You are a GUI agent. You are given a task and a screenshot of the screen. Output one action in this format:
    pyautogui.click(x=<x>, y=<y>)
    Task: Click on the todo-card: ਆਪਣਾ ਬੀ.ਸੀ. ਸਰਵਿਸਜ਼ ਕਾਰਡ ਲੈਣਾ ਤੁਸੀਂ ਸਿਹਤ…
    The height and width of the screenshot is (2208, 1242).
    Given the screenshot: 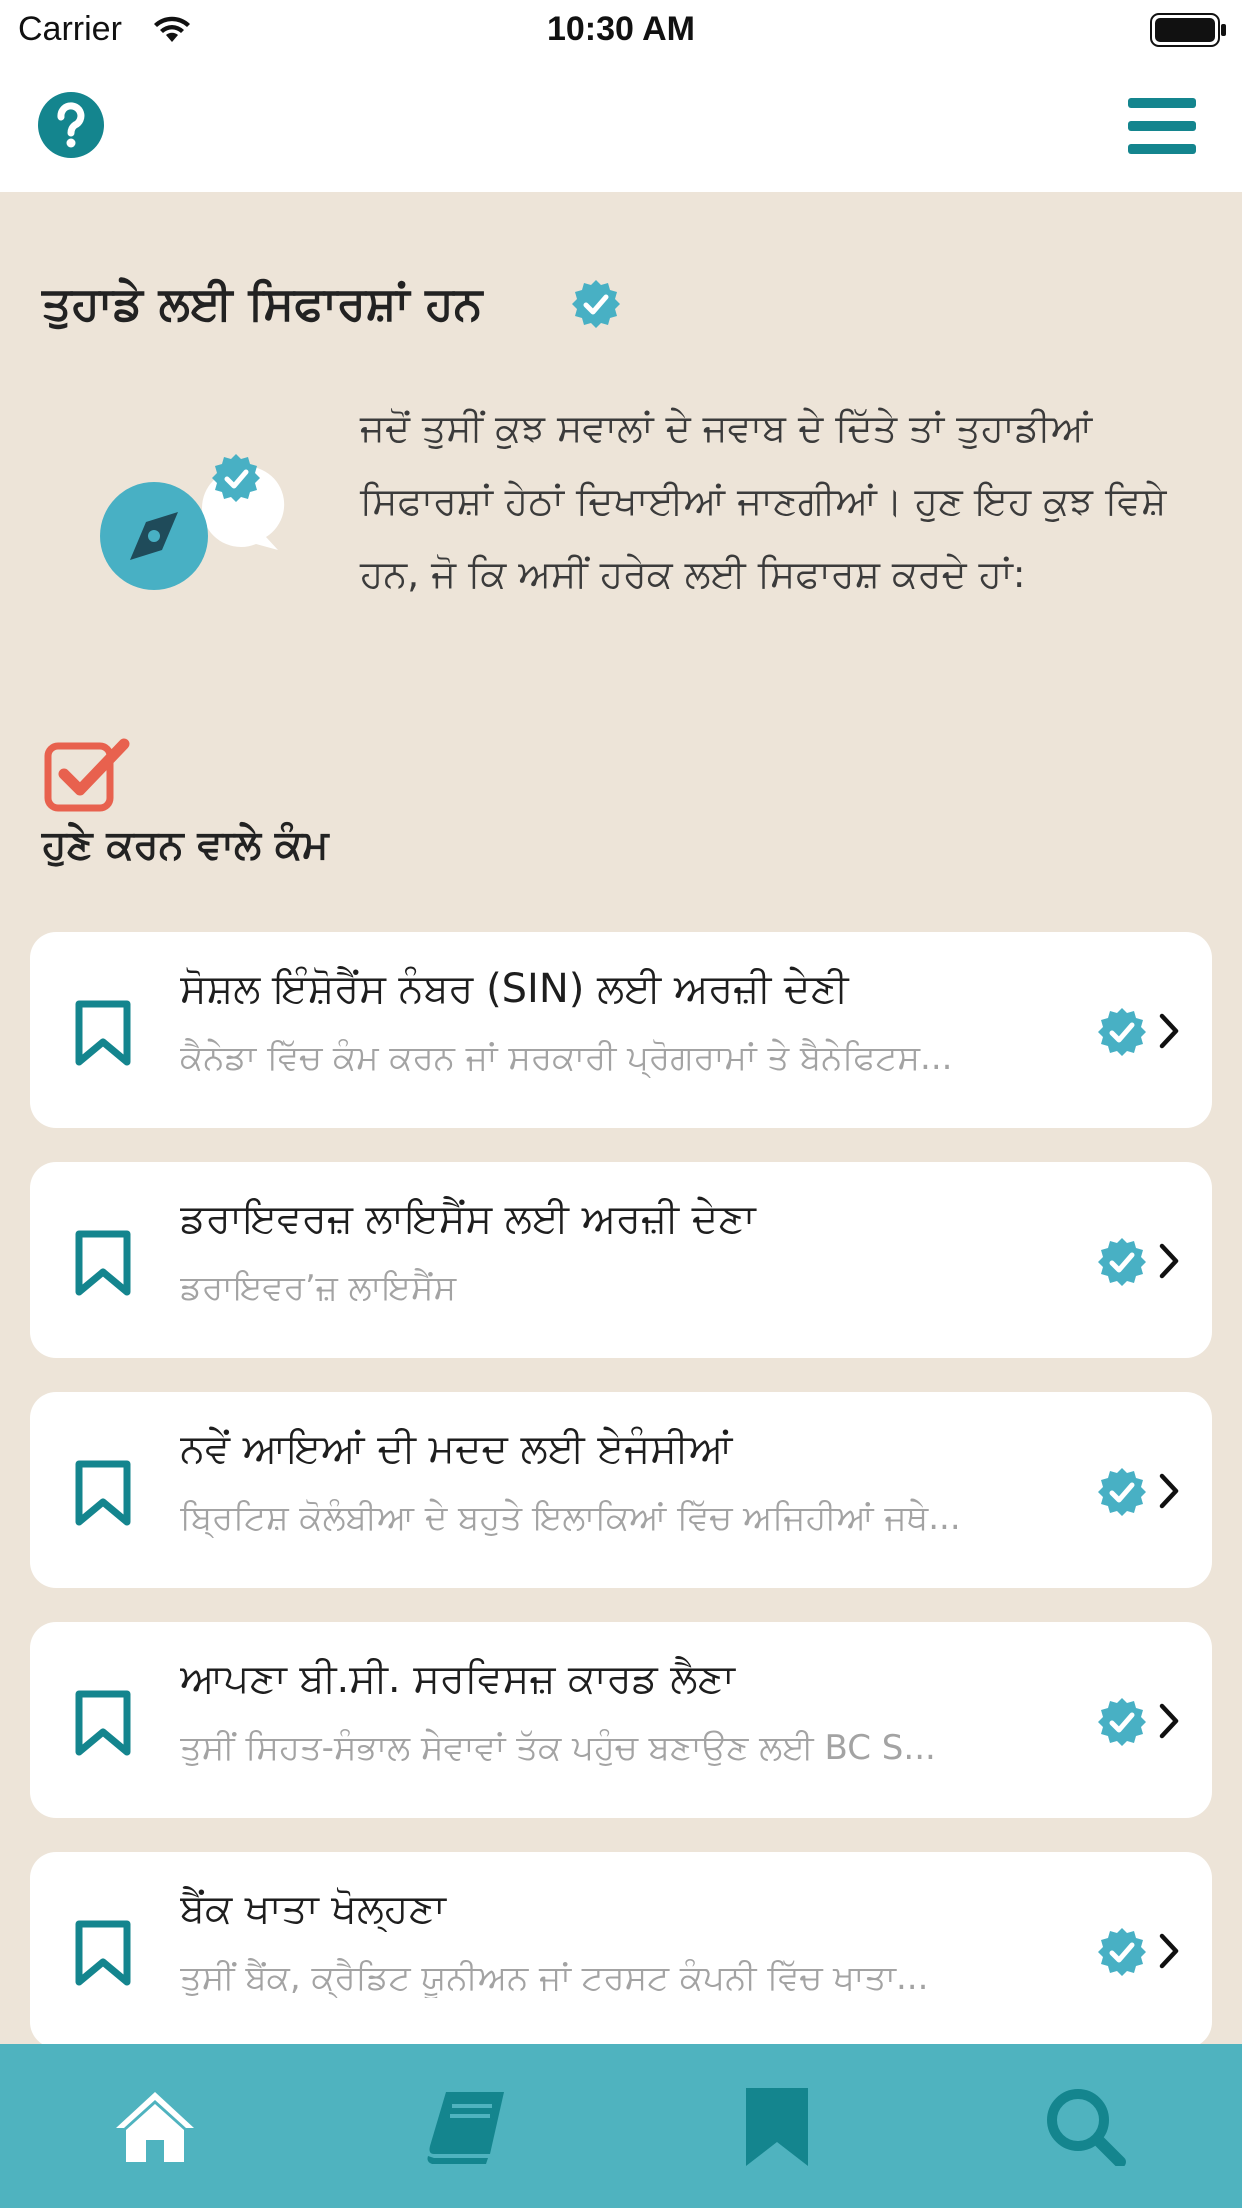 What is the action you would take?
    pyautogui.click(x=621, y=1720)
    